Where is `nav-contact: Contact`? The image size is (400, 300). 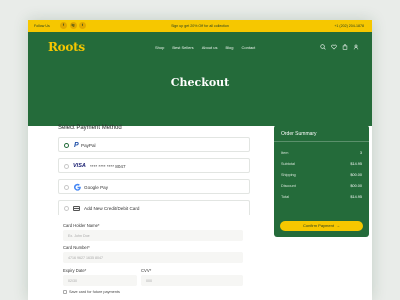
nav-contact: Contact is located at coordinates (249, 47).